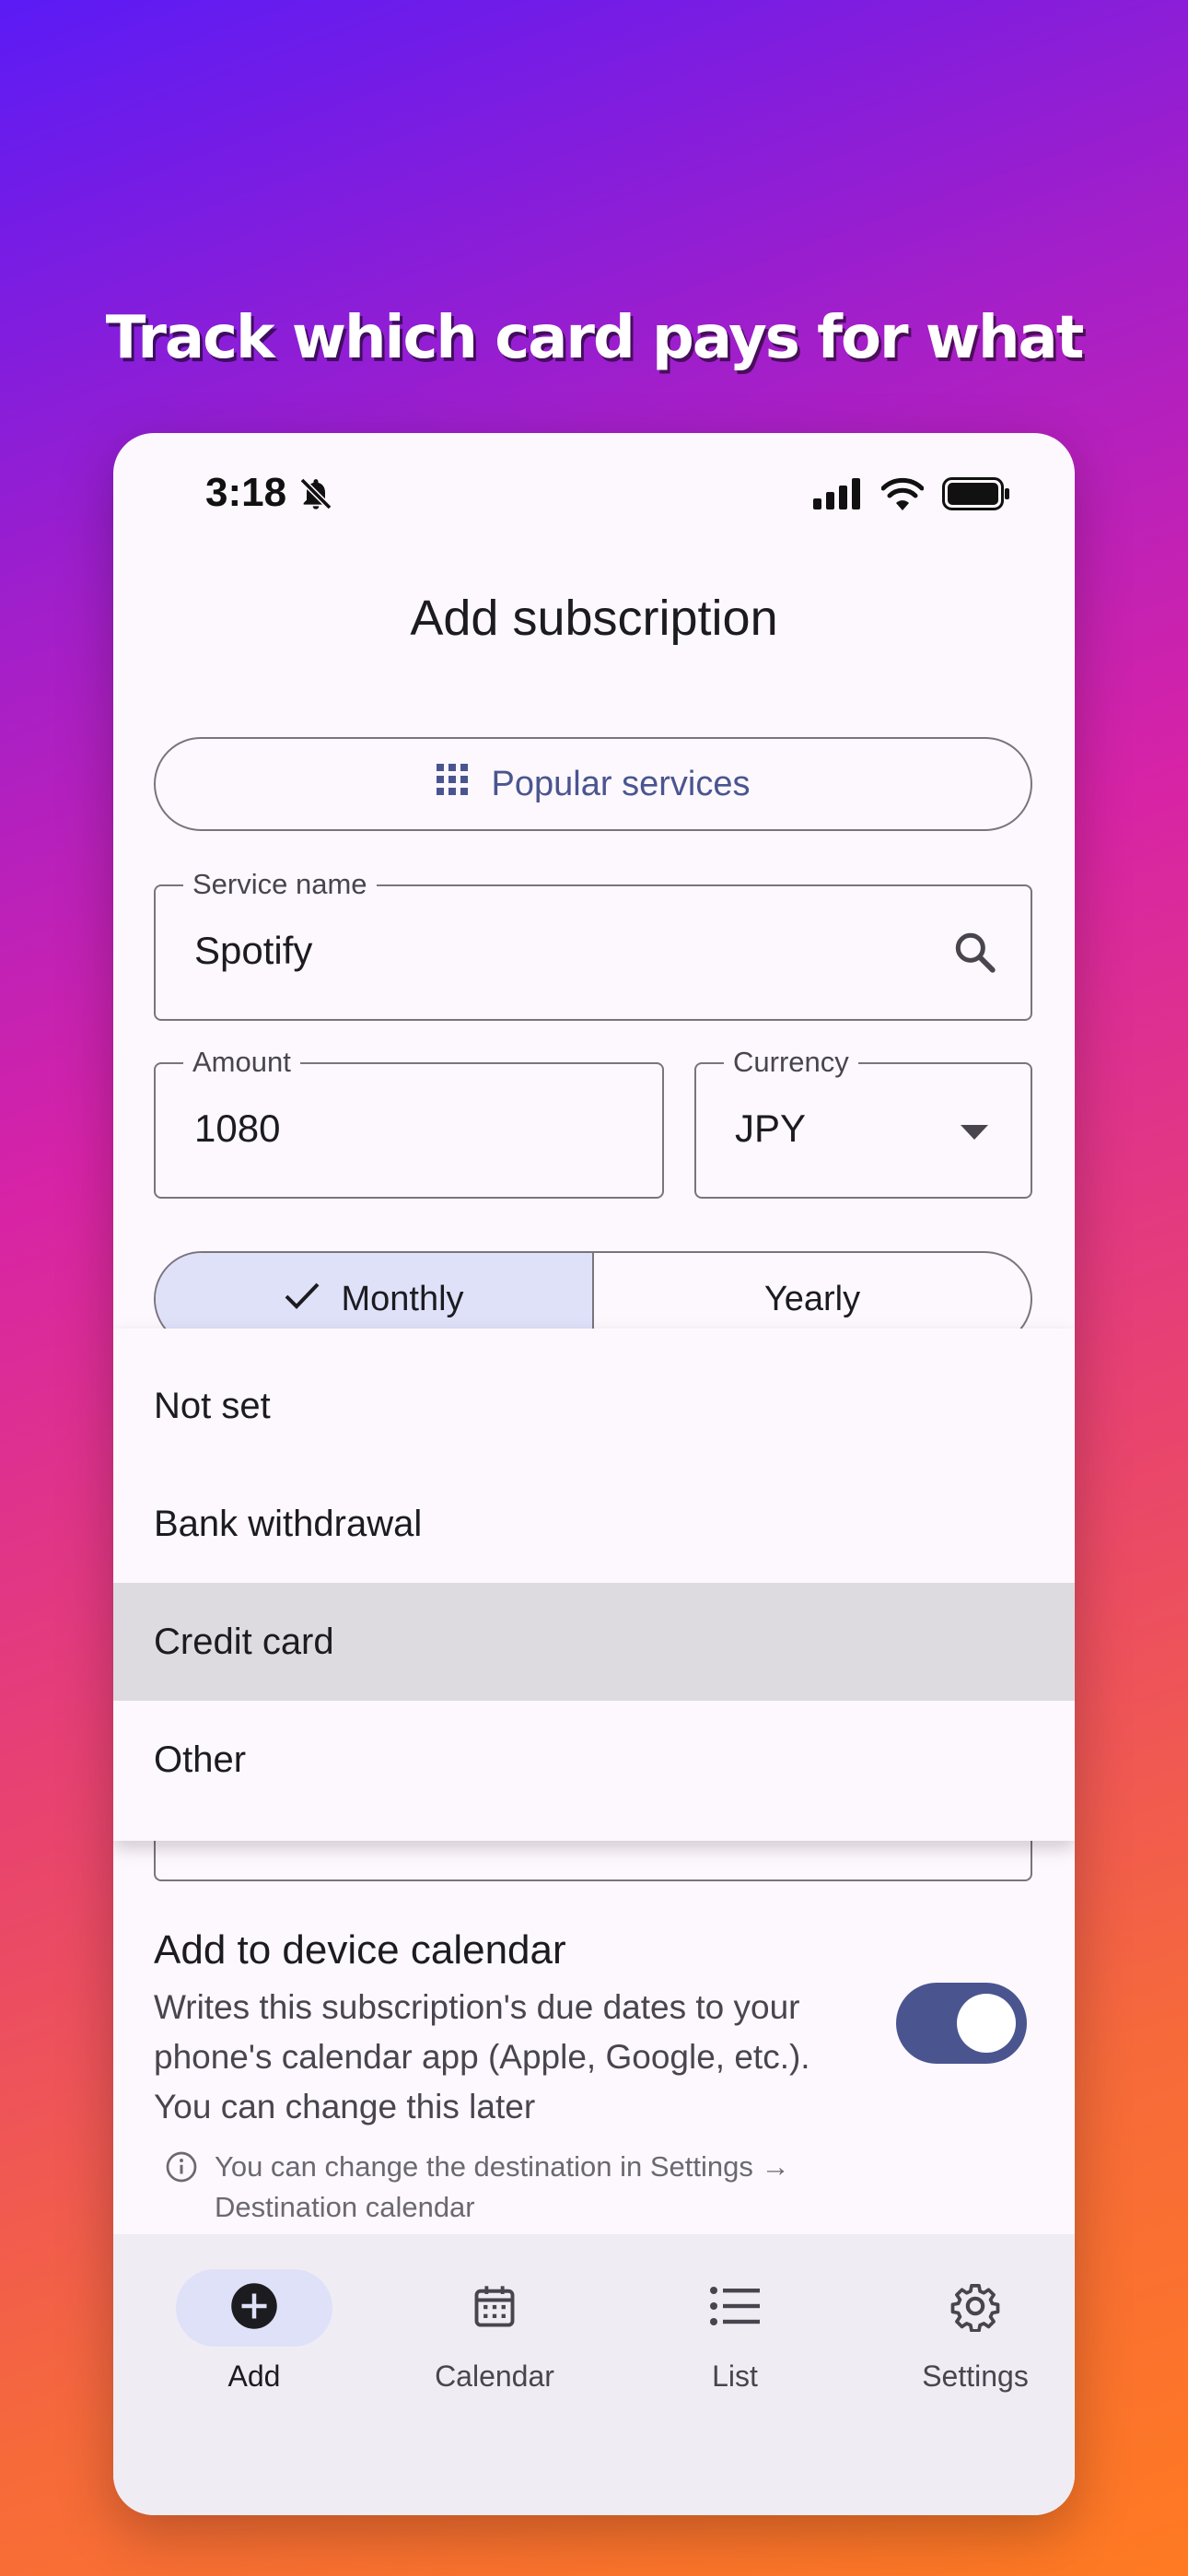 Image resolution: width=1188 pixels, height=2576 pixels. What do you see at coordinates (594, 1642) in the screenshot?
I see `menu-item-credit-card: Credit card` at bounding box center [594, 1642].